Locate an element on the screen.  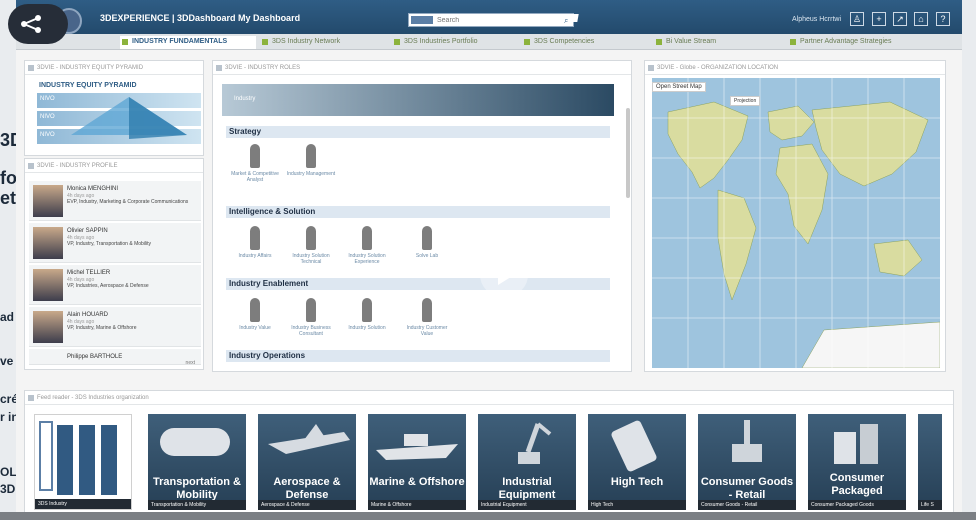
role-item: Industry Solution Experience is located at coordinates (367, 245).